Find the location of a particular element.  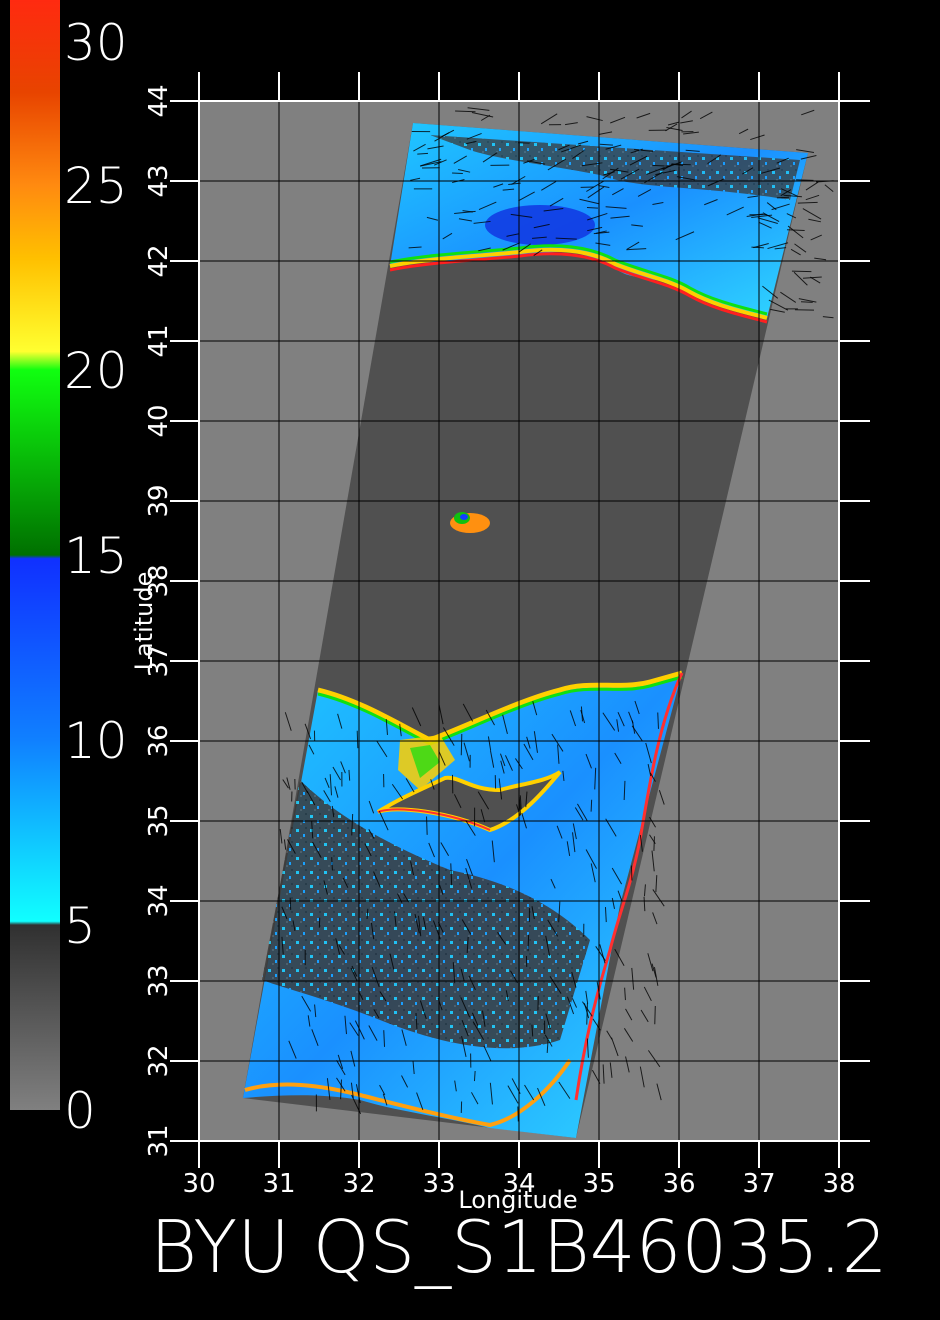

y-tick-label-44: 44 is located at coordinates (159, 100).